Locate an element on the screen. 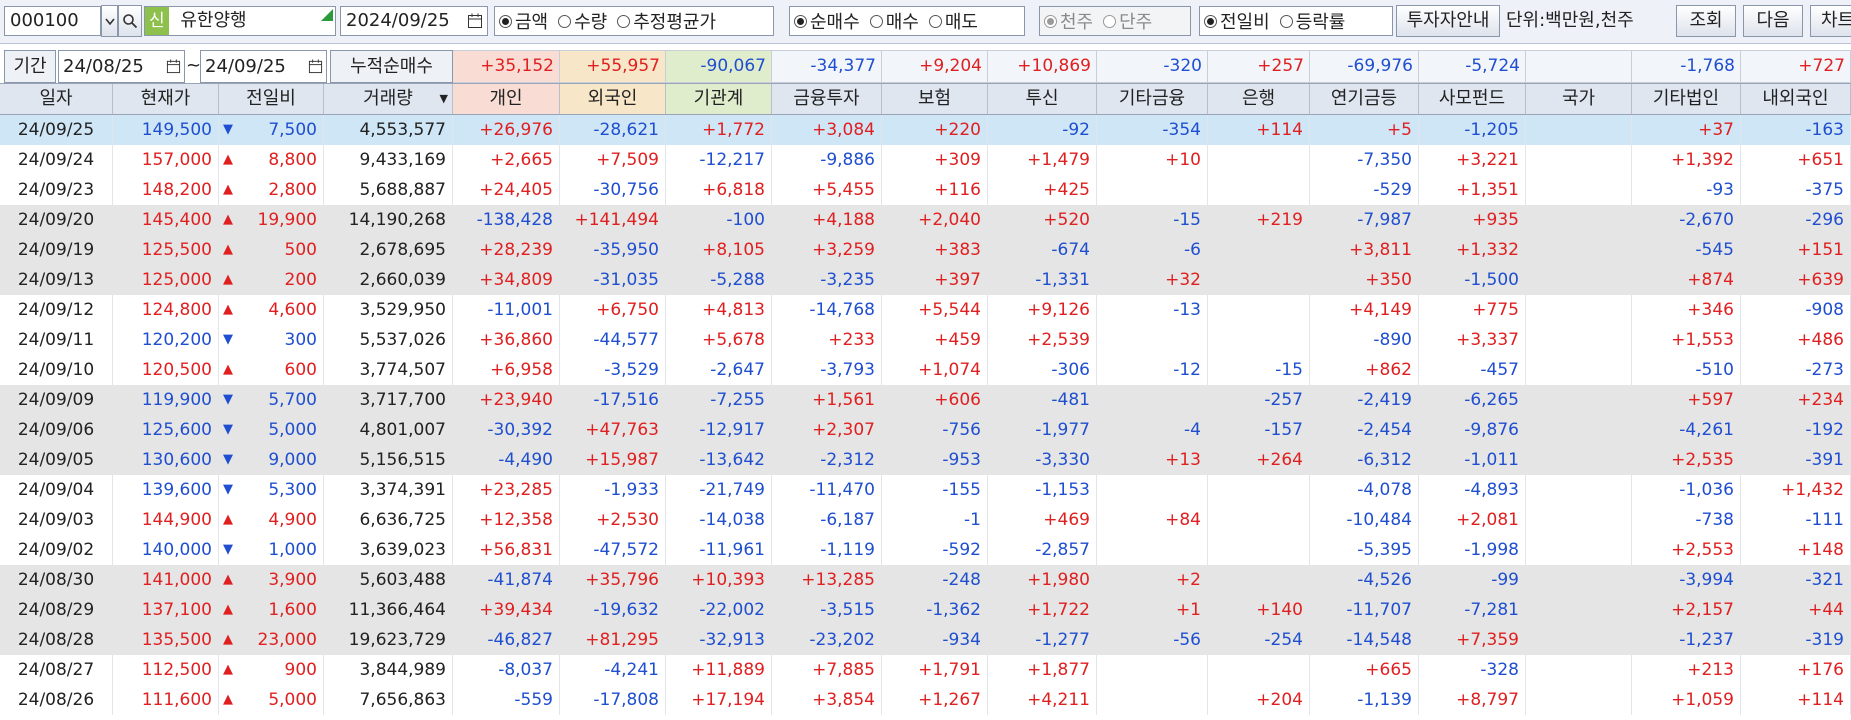  cell-8: +5,544 is located at coordinates (935, 310).